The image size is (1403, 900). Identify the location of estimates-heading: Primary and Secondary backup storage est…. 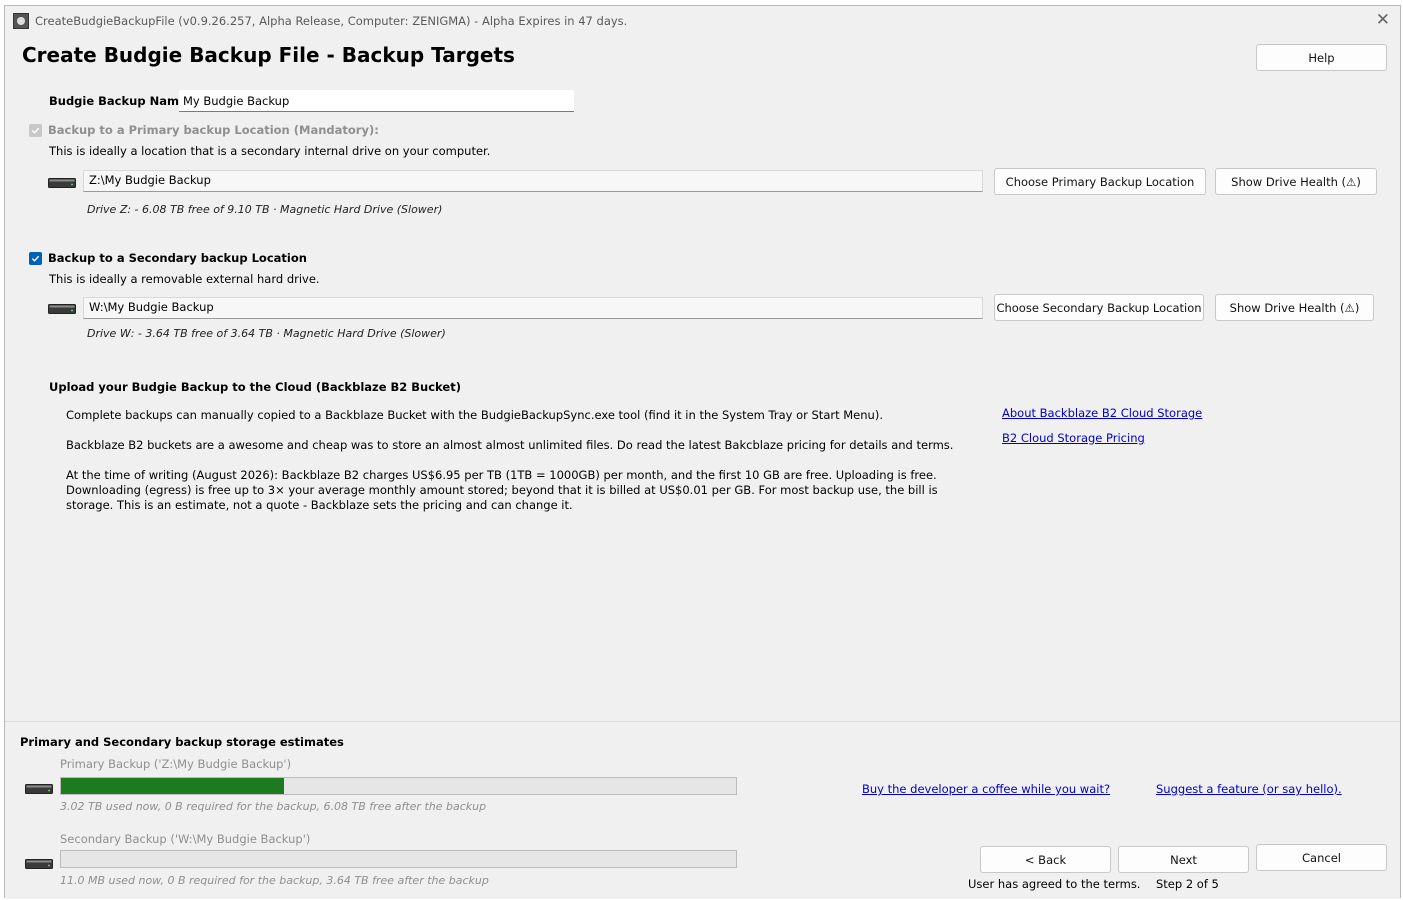
(182, 742).